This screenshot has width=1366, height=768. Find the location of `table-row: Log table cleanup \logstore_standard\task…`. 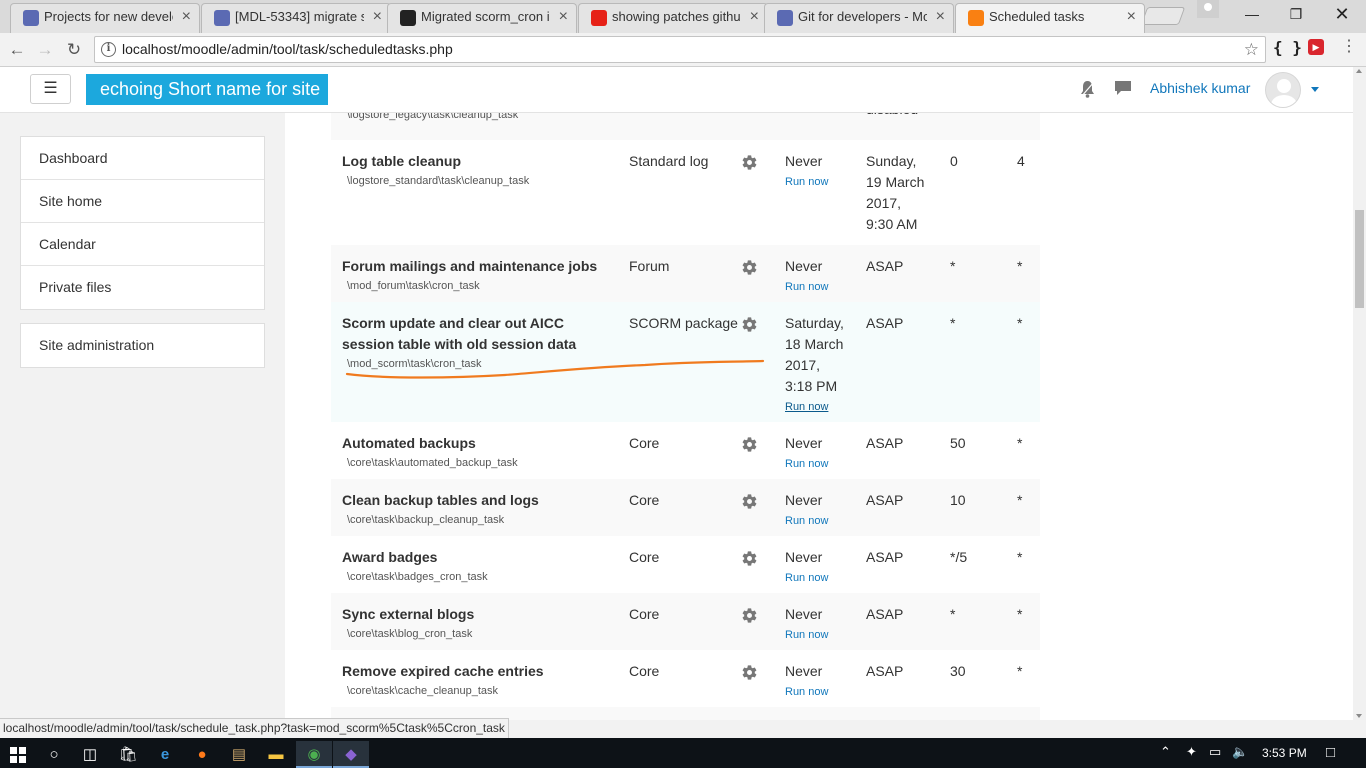

table-row: Log table cleanup \logstore_standard\task… is located at coordinates (685, 192).